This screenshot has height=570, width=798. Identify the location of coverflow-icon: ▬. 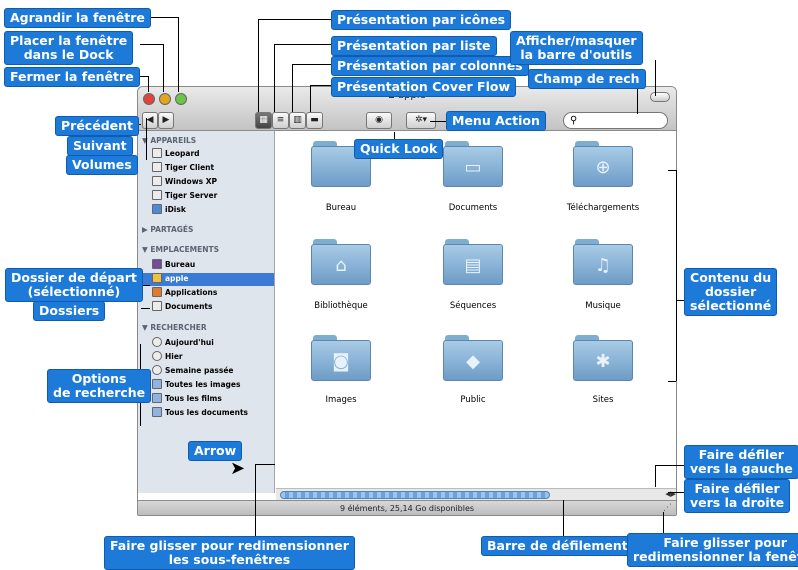
(314, 120).